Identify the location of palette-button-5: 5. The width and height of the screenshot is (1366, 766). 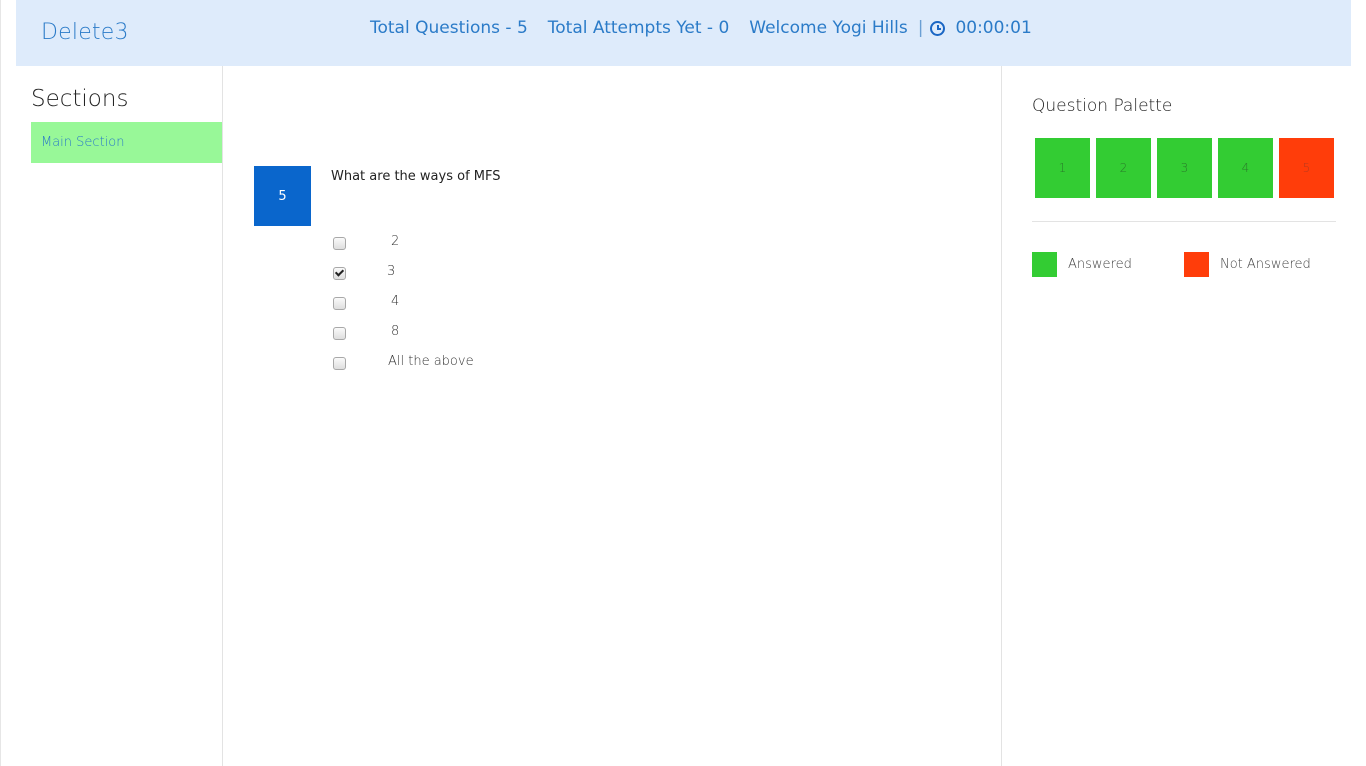
(1306, 168).